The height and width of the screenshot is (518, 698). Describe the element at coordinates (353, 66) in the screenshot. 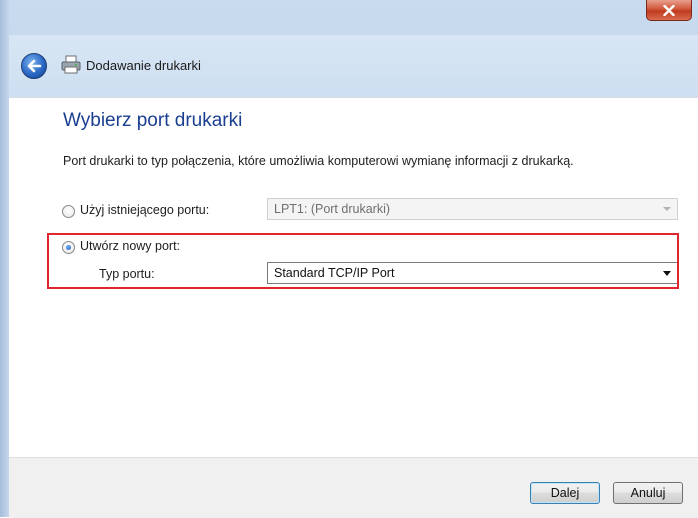

I see `navigation-bar: Dodawanie drukarki` at that location.